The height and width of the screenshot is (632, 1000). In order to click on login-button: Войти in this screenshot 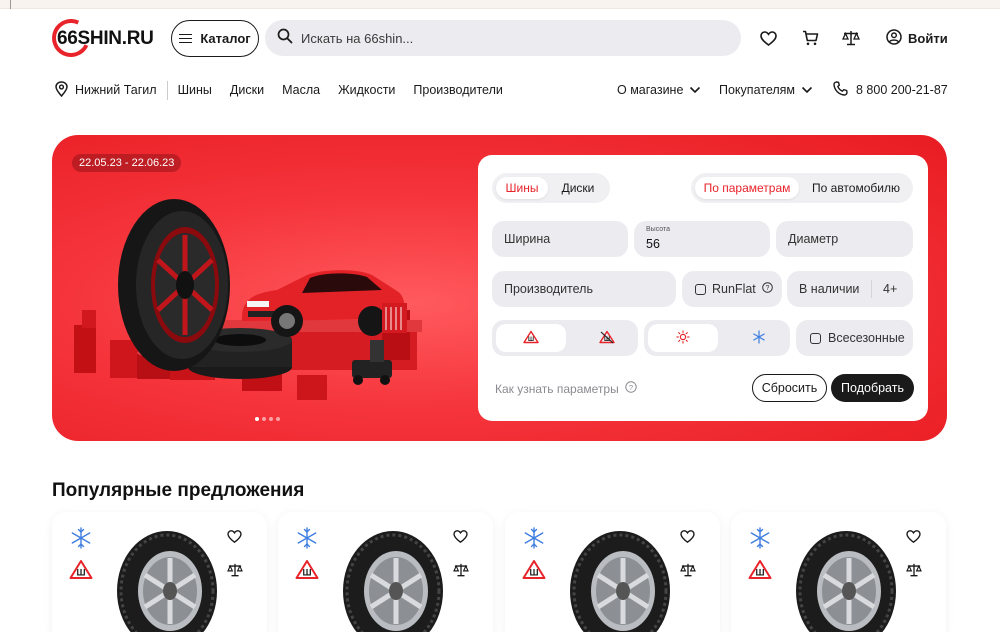, I will do `click(917, 38)`.